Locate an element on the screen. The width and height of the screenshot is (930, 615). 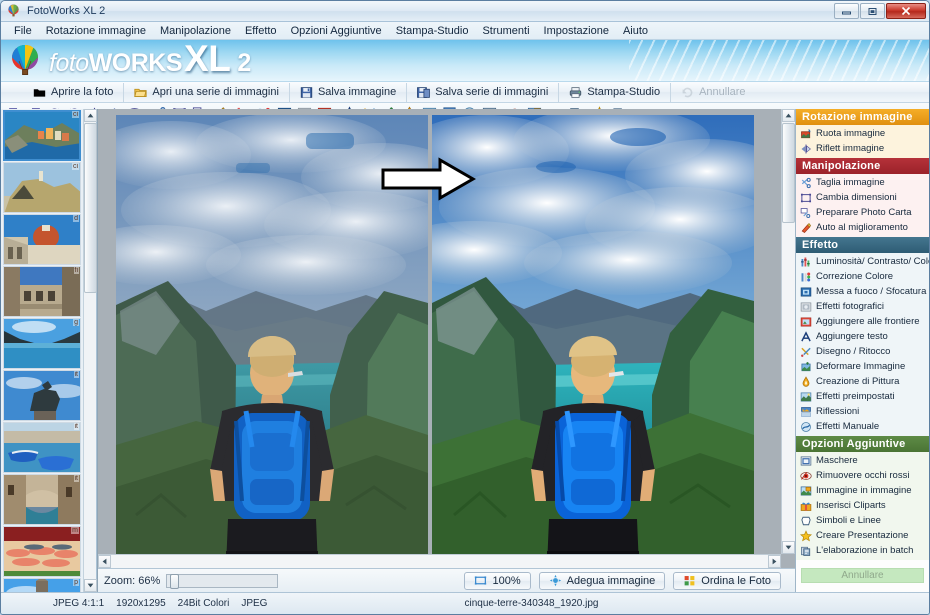
print-studio-button: Stampa-Studio is located at coordinates (615, 92).